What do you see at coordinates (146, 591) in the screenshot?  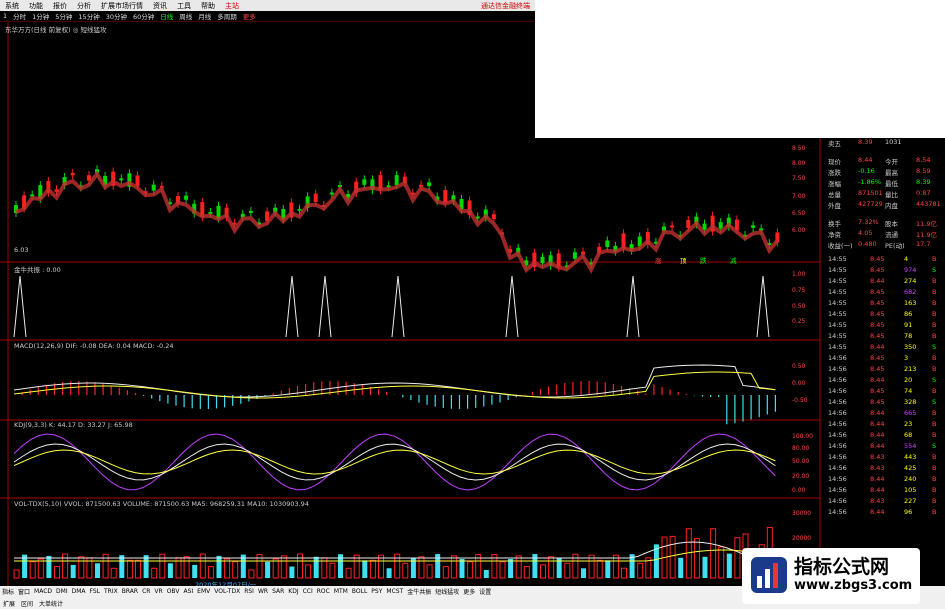 I see `indicator-tab: CR` at bounding box center [146, 591].